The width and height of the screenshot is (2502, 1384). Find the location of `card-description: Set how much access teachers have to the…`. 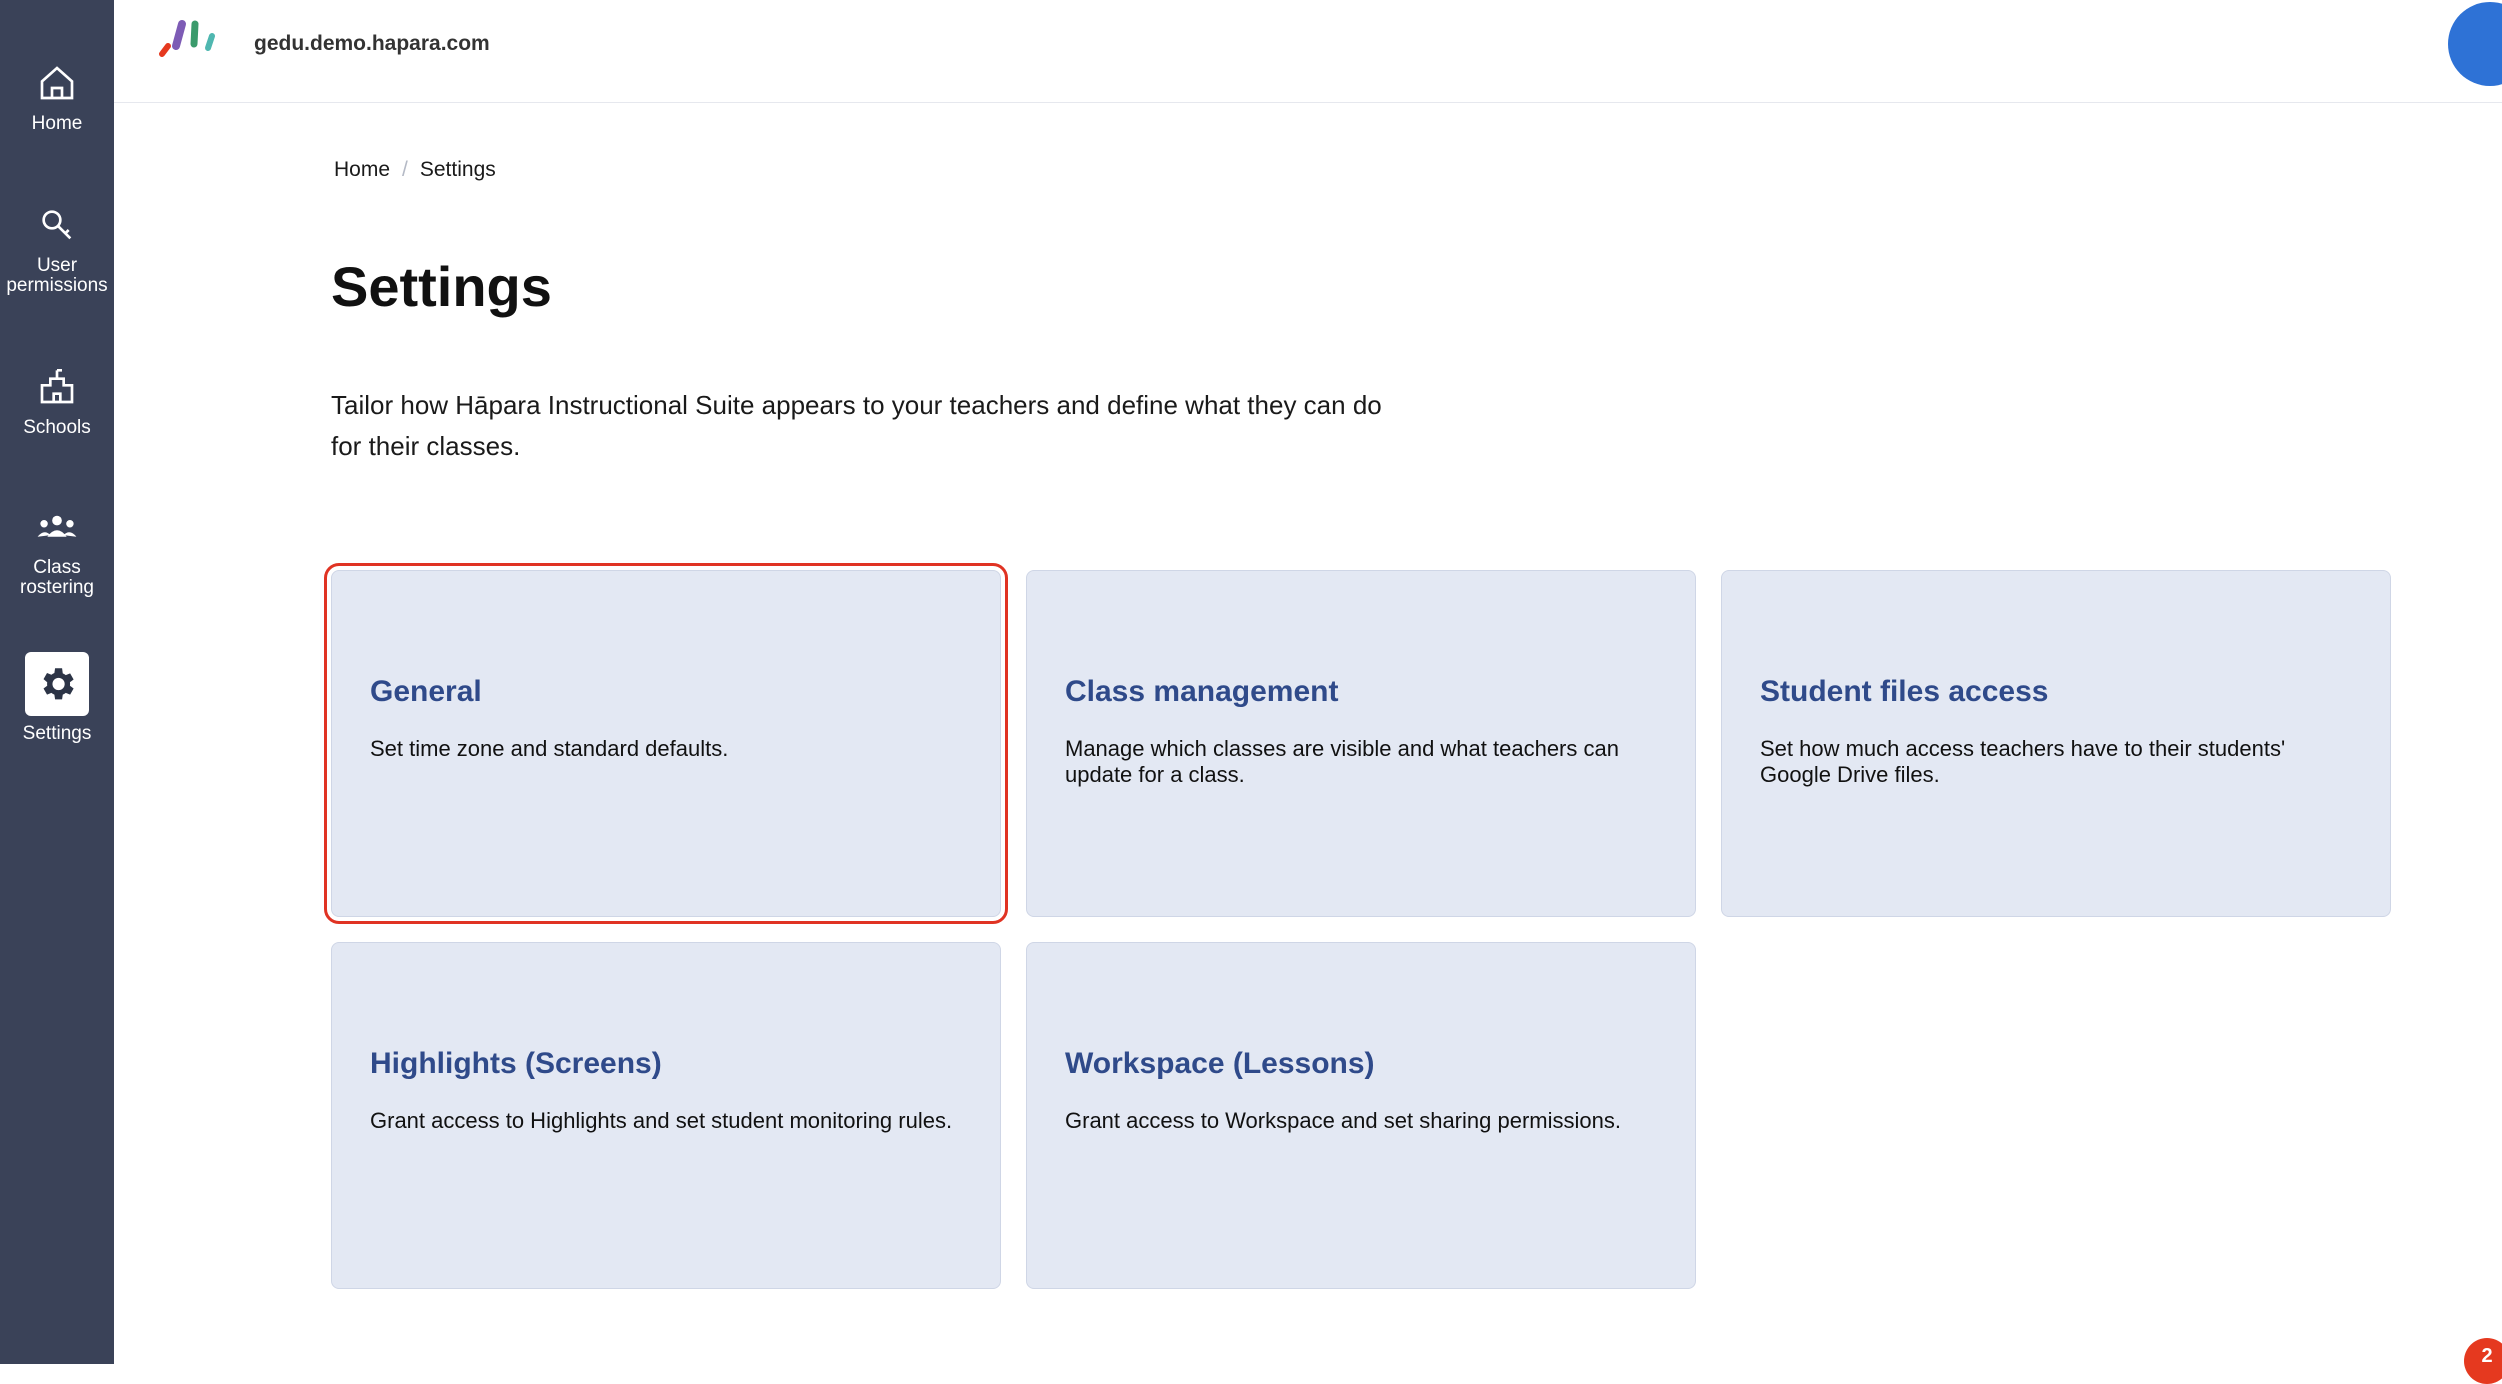

card-description: Set how much access teachers have to the… is located at coordinates (2023, 761).